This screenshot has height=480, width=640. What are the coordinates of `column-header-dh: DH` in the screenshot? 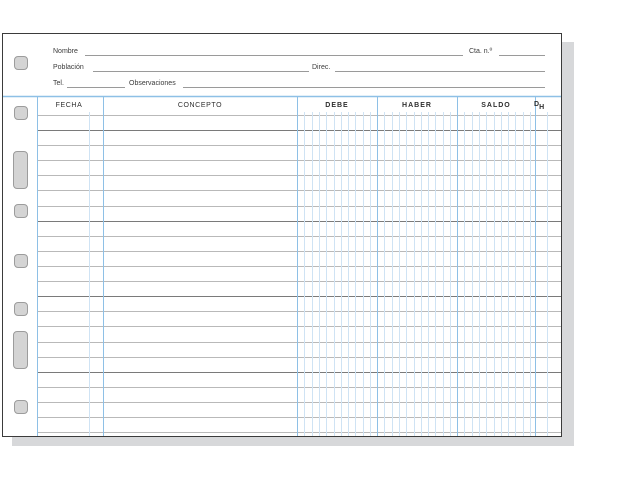 It's located at (539, 106).